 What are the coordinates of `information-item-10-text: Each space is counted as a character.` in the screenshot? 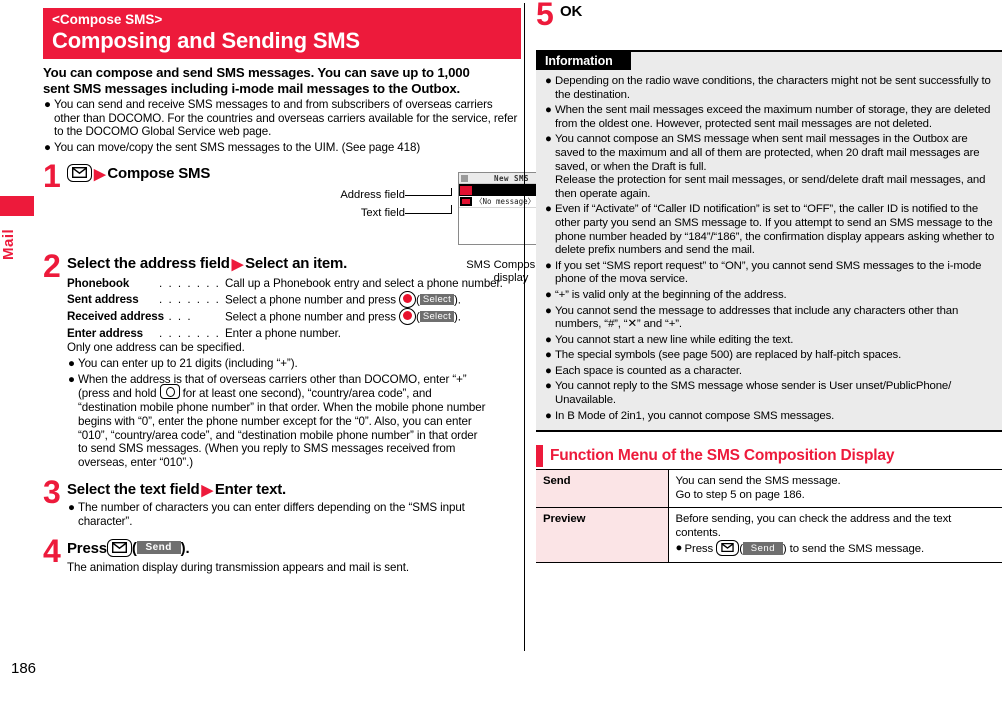 It's located at (648, 370).